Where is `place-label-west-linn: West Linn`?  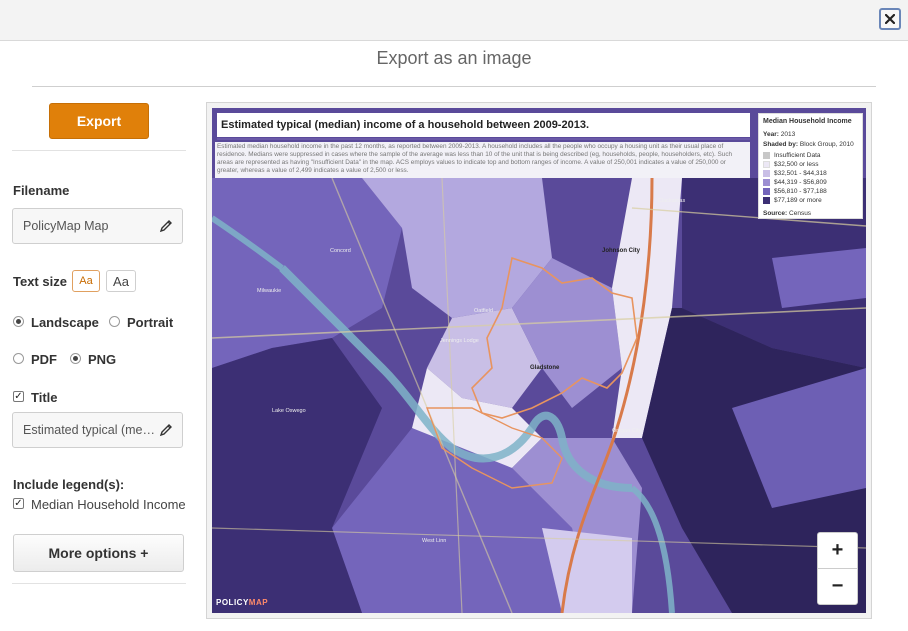 place-label-west-linn: West Linn is located at coordinates (434, 541).